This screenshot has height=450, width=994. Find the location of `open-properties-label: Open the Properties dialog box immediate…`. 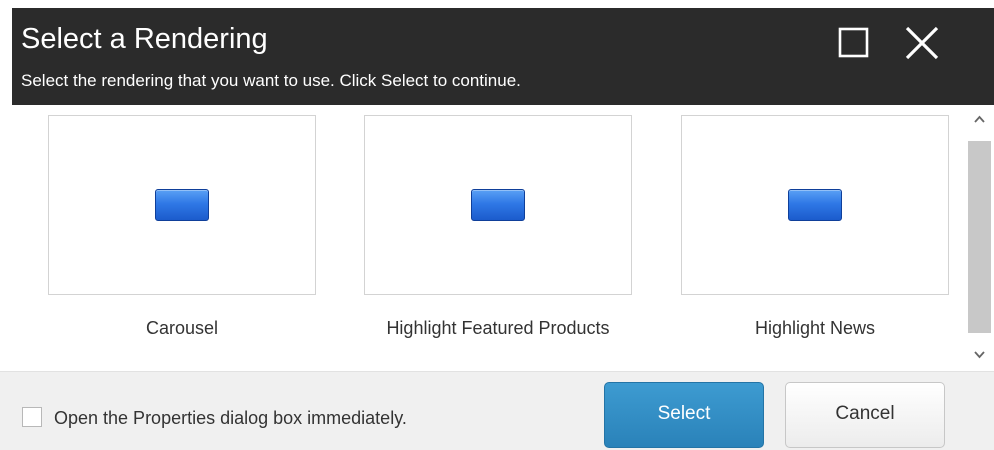

open-properties-label: Open the Properties dialog box immediate… is located at coordinates (230, 418).